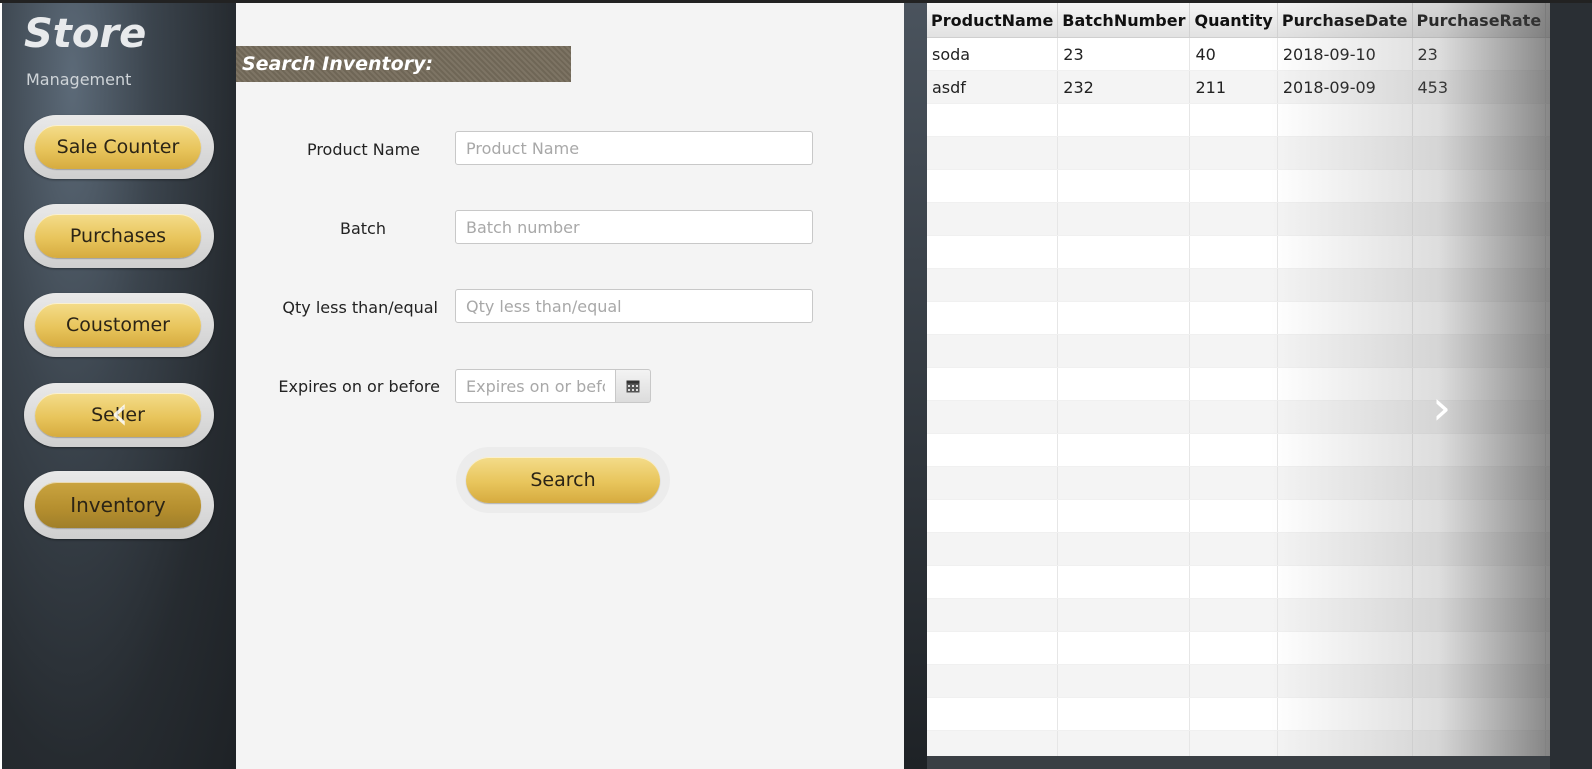 Image resolution: width=1592 pixels, height=769 pixels. What do you see at coordinates (1479, 87) in the screenshot?
I see `table-cell: 453` at bounding box center [1479, 87].